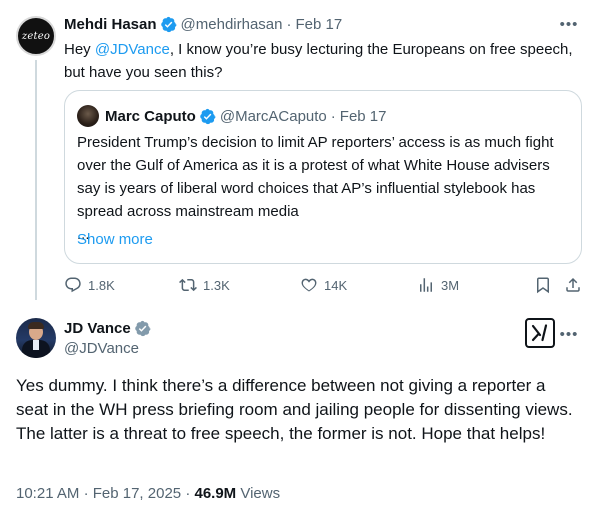  I want to click on like-count: 14K, so click(336, 285).